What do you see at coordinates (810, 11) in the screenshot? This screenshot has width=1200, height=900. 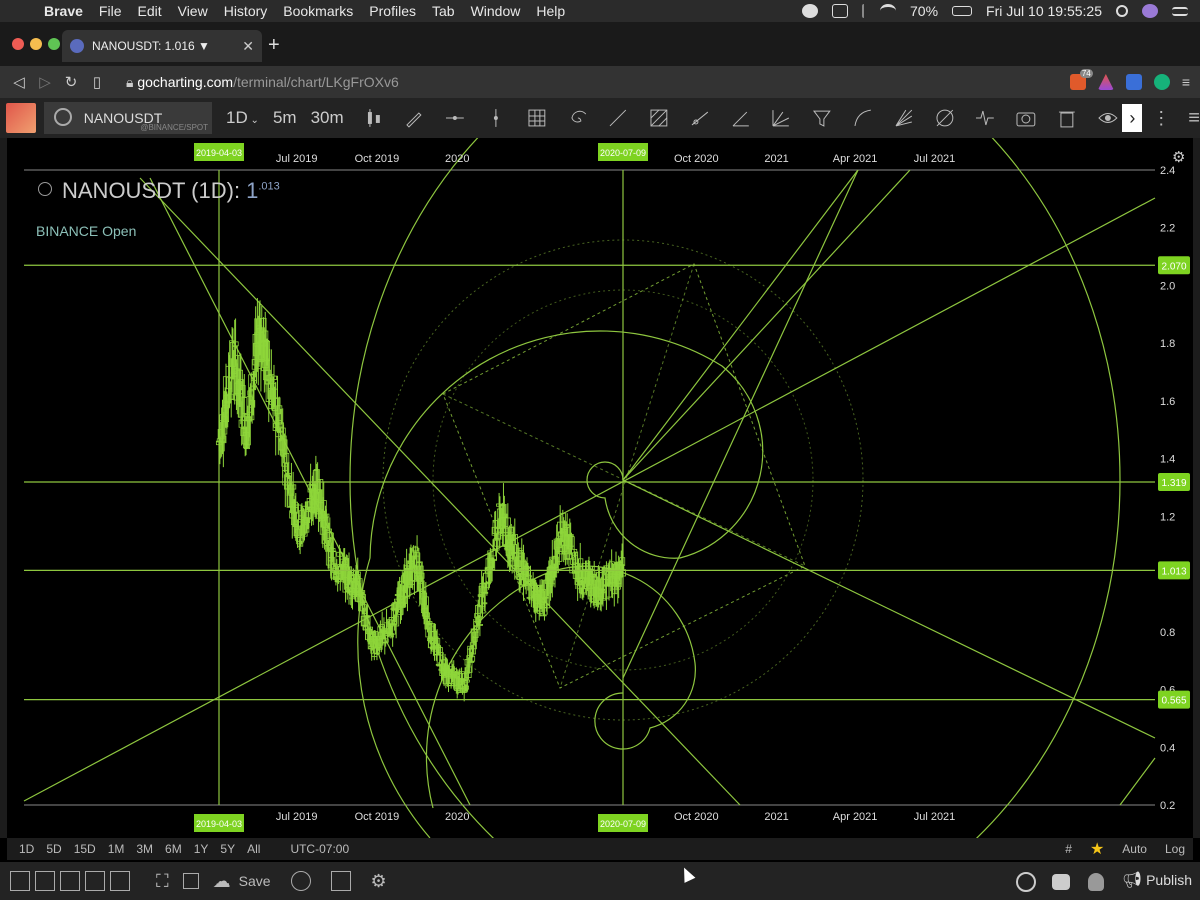 I see `skype-icon` at bounding box center [810, 11].